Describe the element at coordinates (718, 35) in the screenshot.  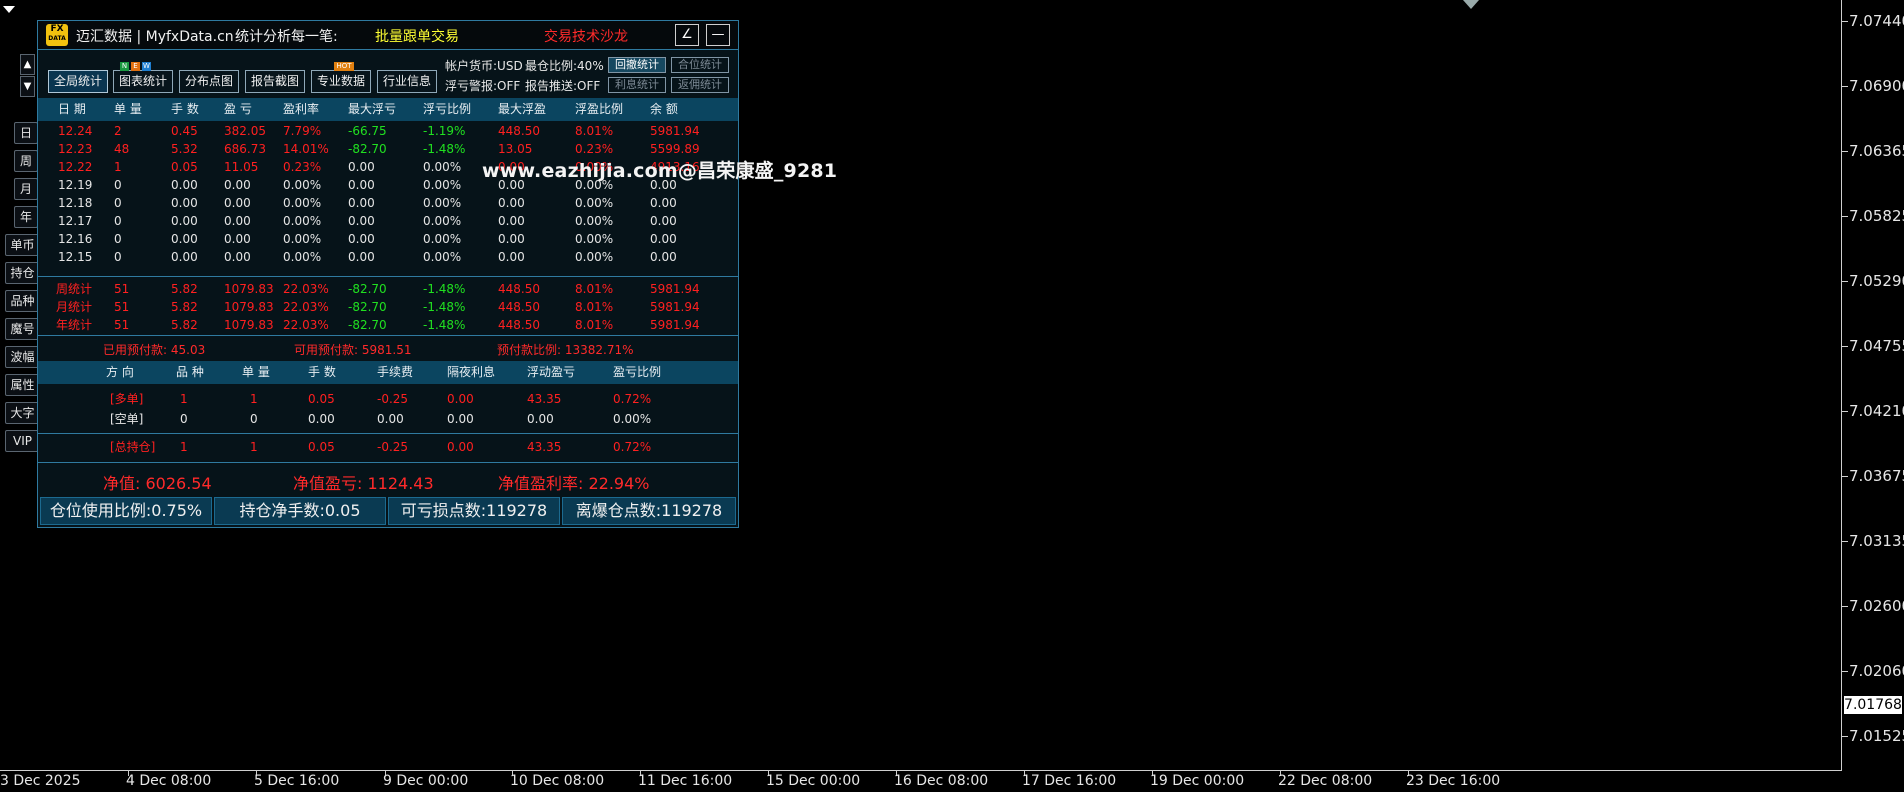
I see `minimize-icon: —` at that location.